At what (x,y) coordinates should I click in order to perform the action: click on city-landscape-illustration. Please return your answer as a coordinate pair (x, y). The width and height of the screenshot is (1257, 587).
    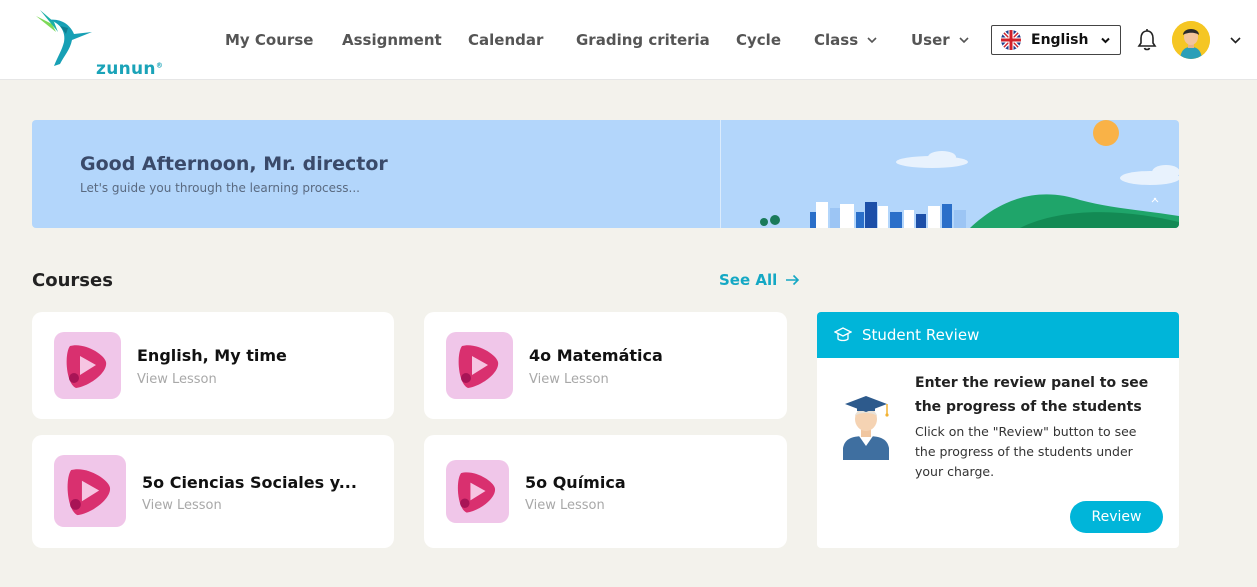
    Looking at the image, I should click on (949, 174).